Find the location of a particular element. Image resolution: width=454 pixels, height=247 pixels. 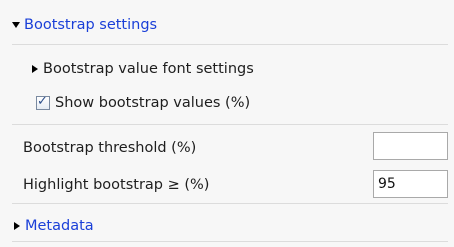

metadata-header: Metadata is located at coordinates (234, 226).